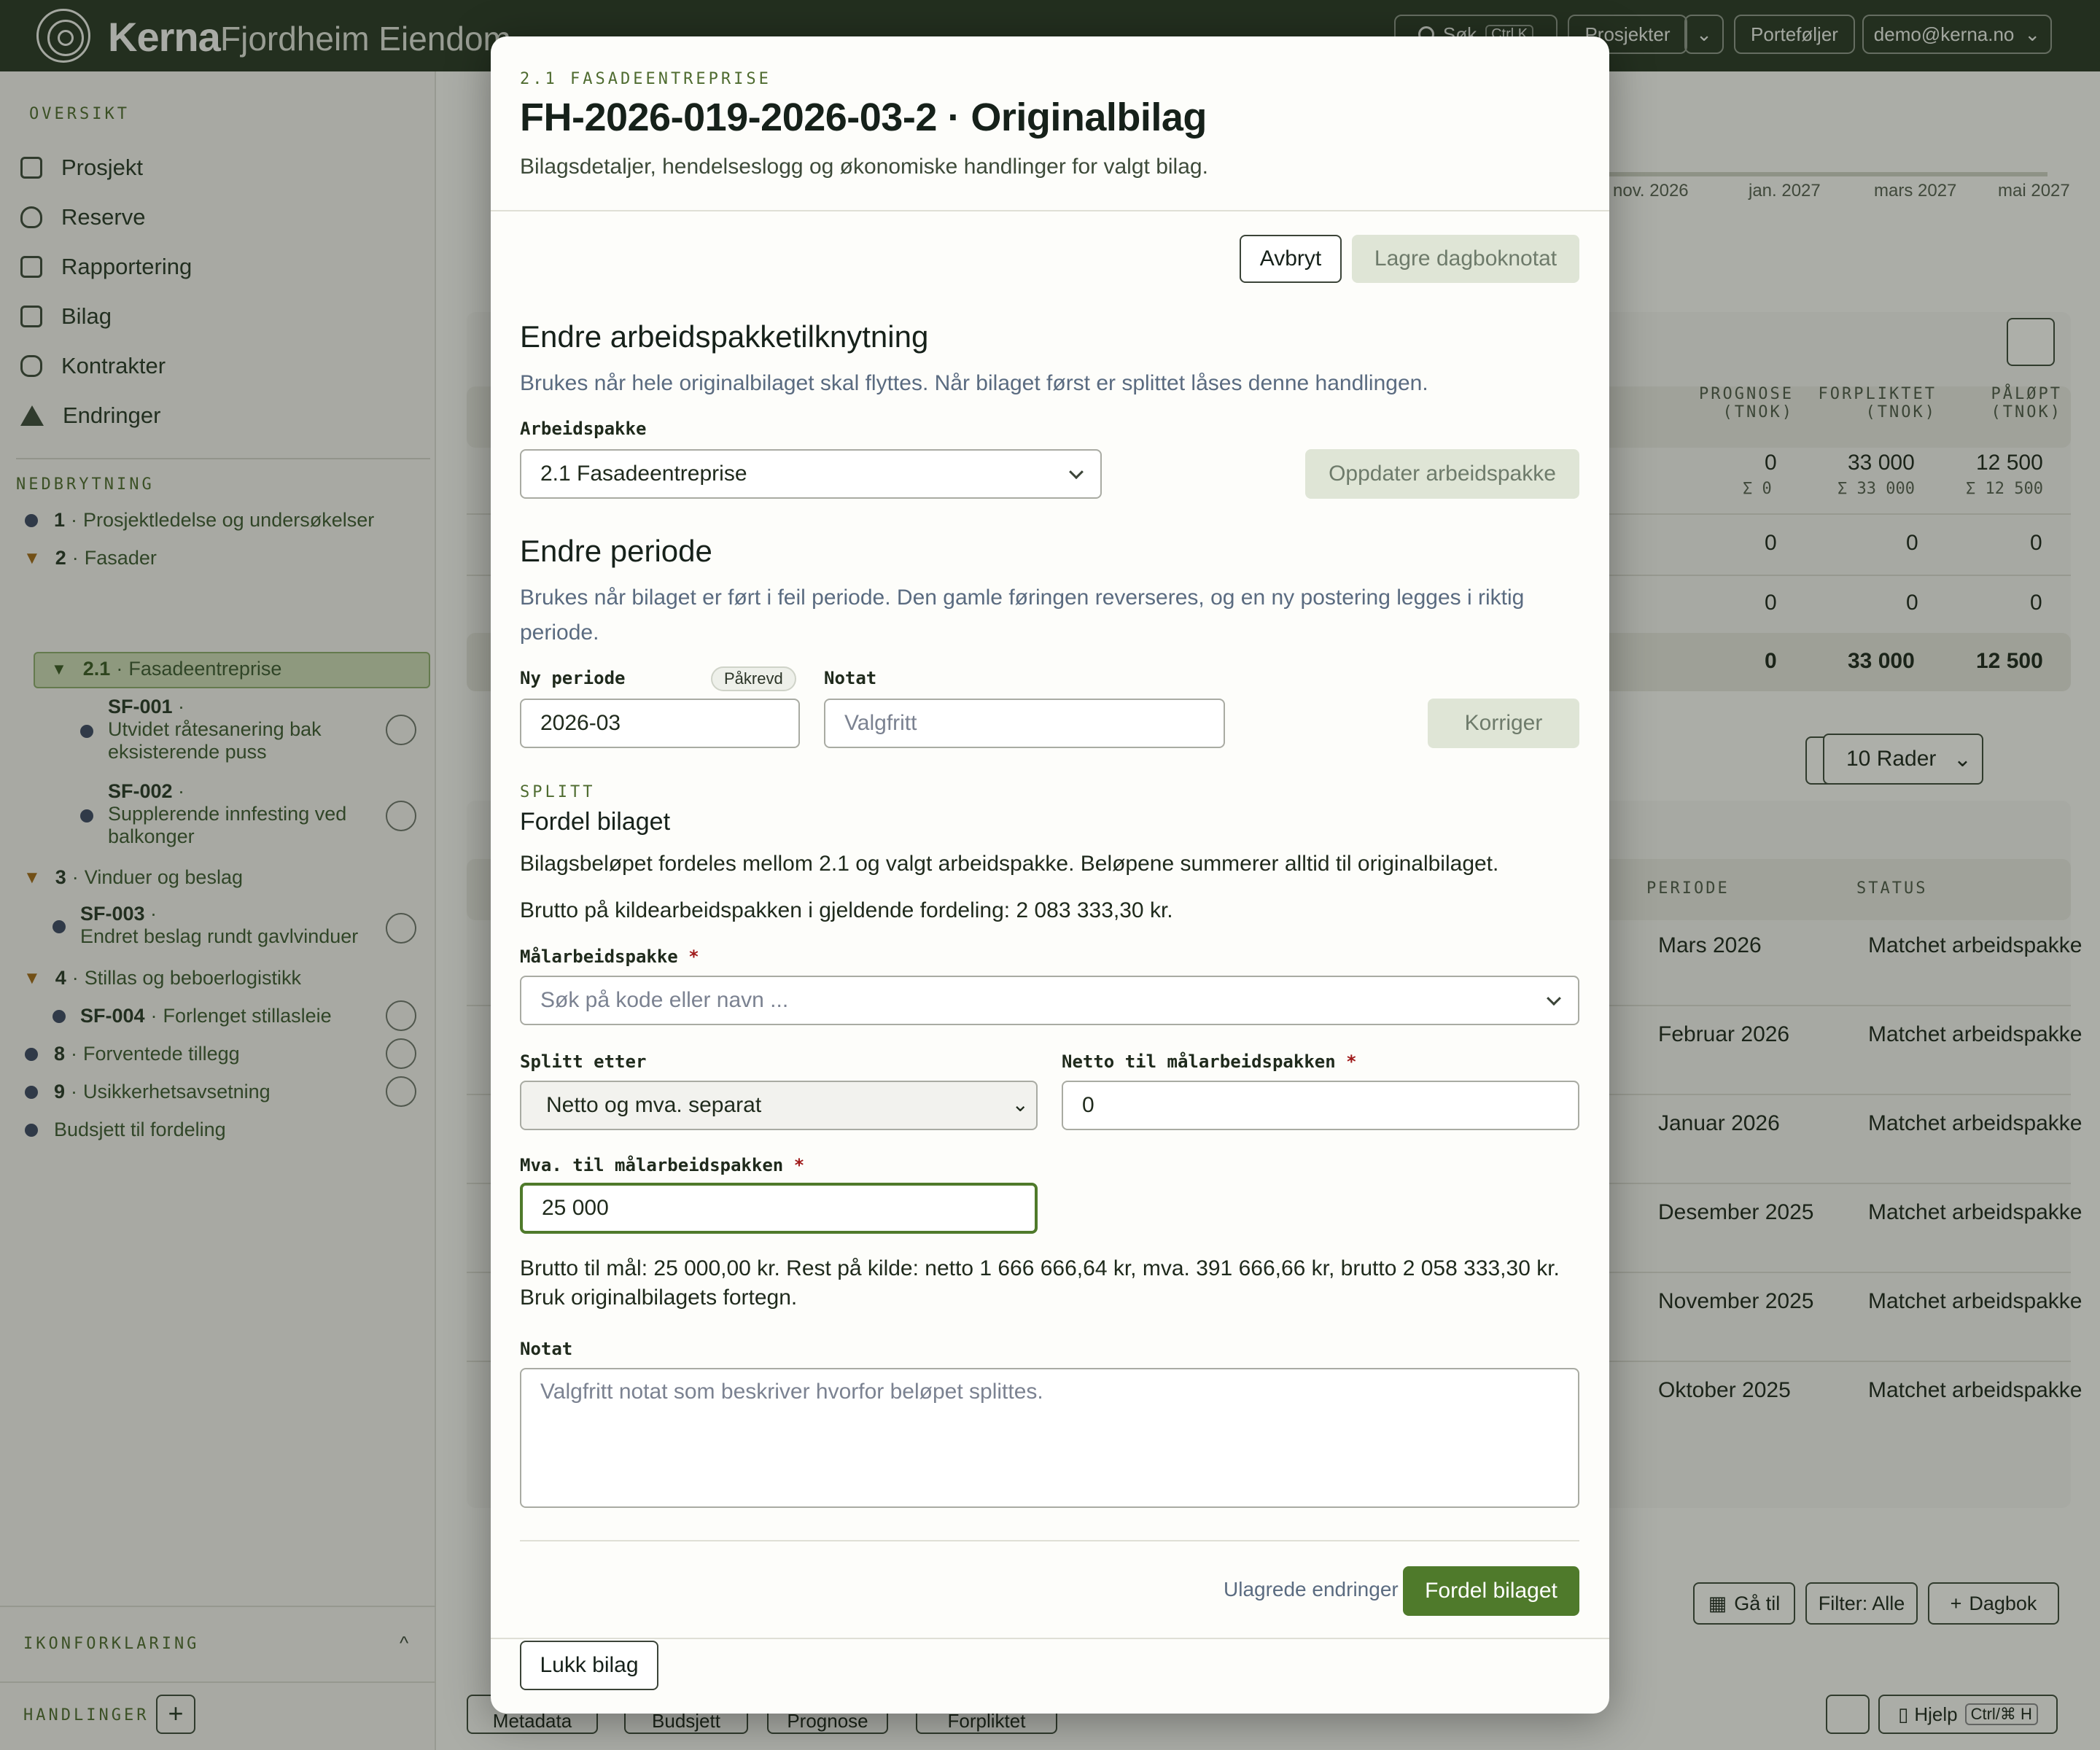 This screenshot has height=1750, width=2100. What do you see at coordinates (1050, 210) in the screenshot?
I see `header-divider` at bounding box center [1050, 210].